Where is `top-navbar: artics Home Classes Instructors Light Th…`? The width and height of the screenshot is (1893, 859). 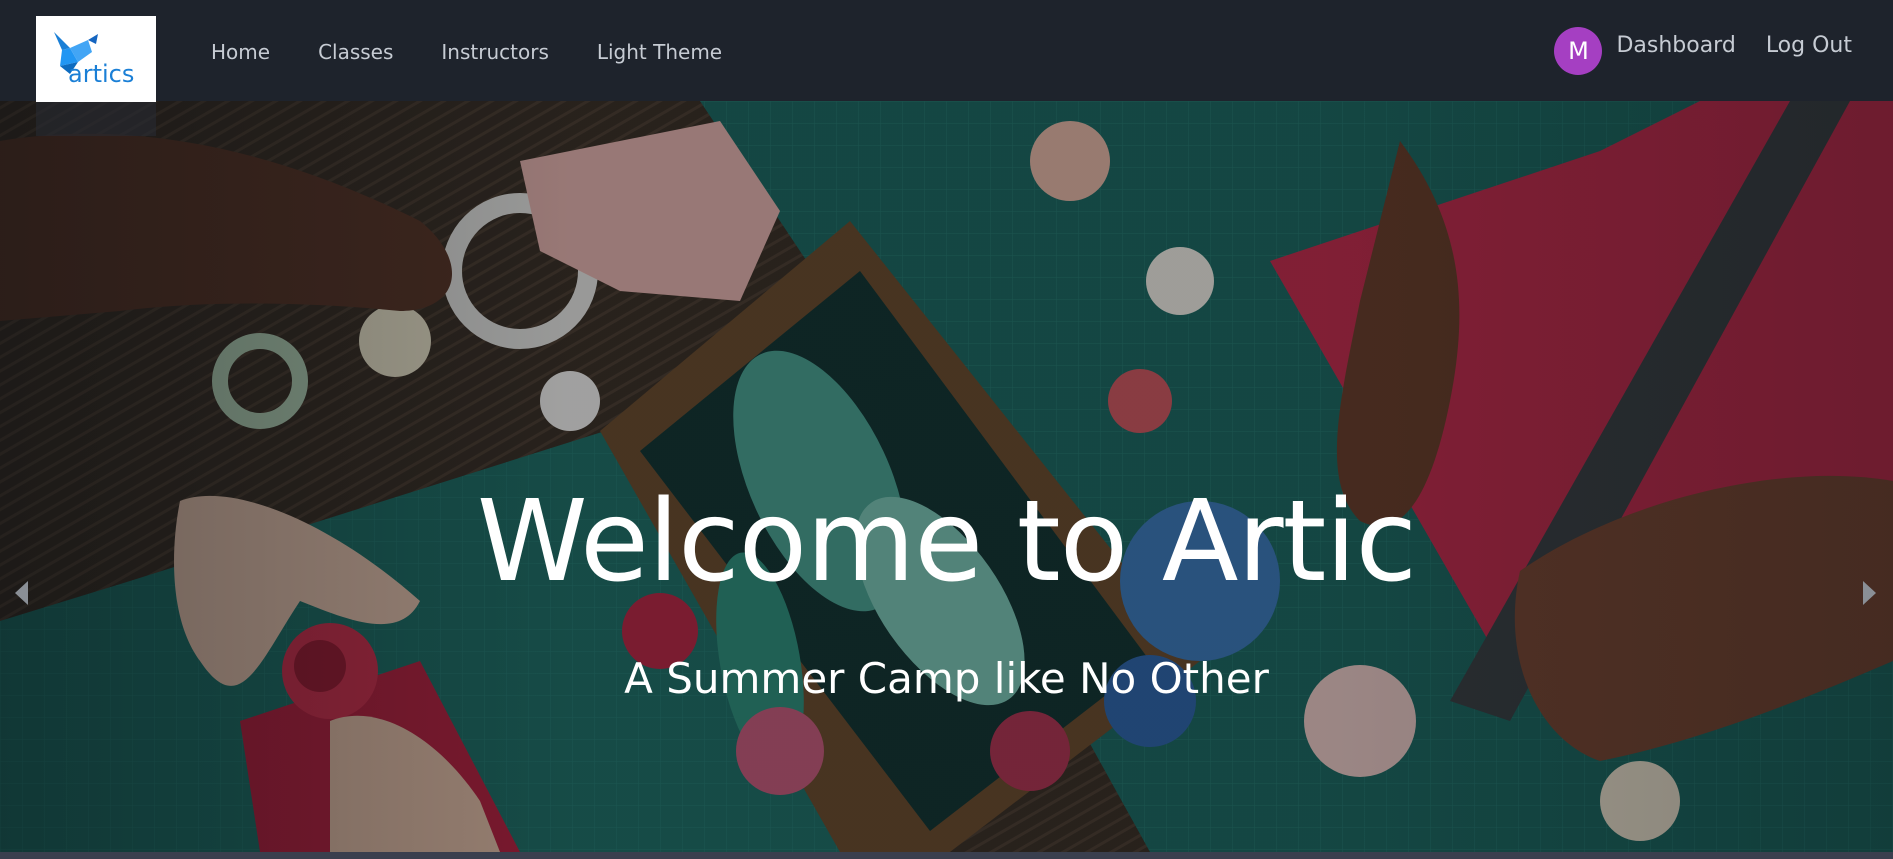 top-navbar: artics Home Classes Instructors Light Th… is located at coordinates (946, 51).